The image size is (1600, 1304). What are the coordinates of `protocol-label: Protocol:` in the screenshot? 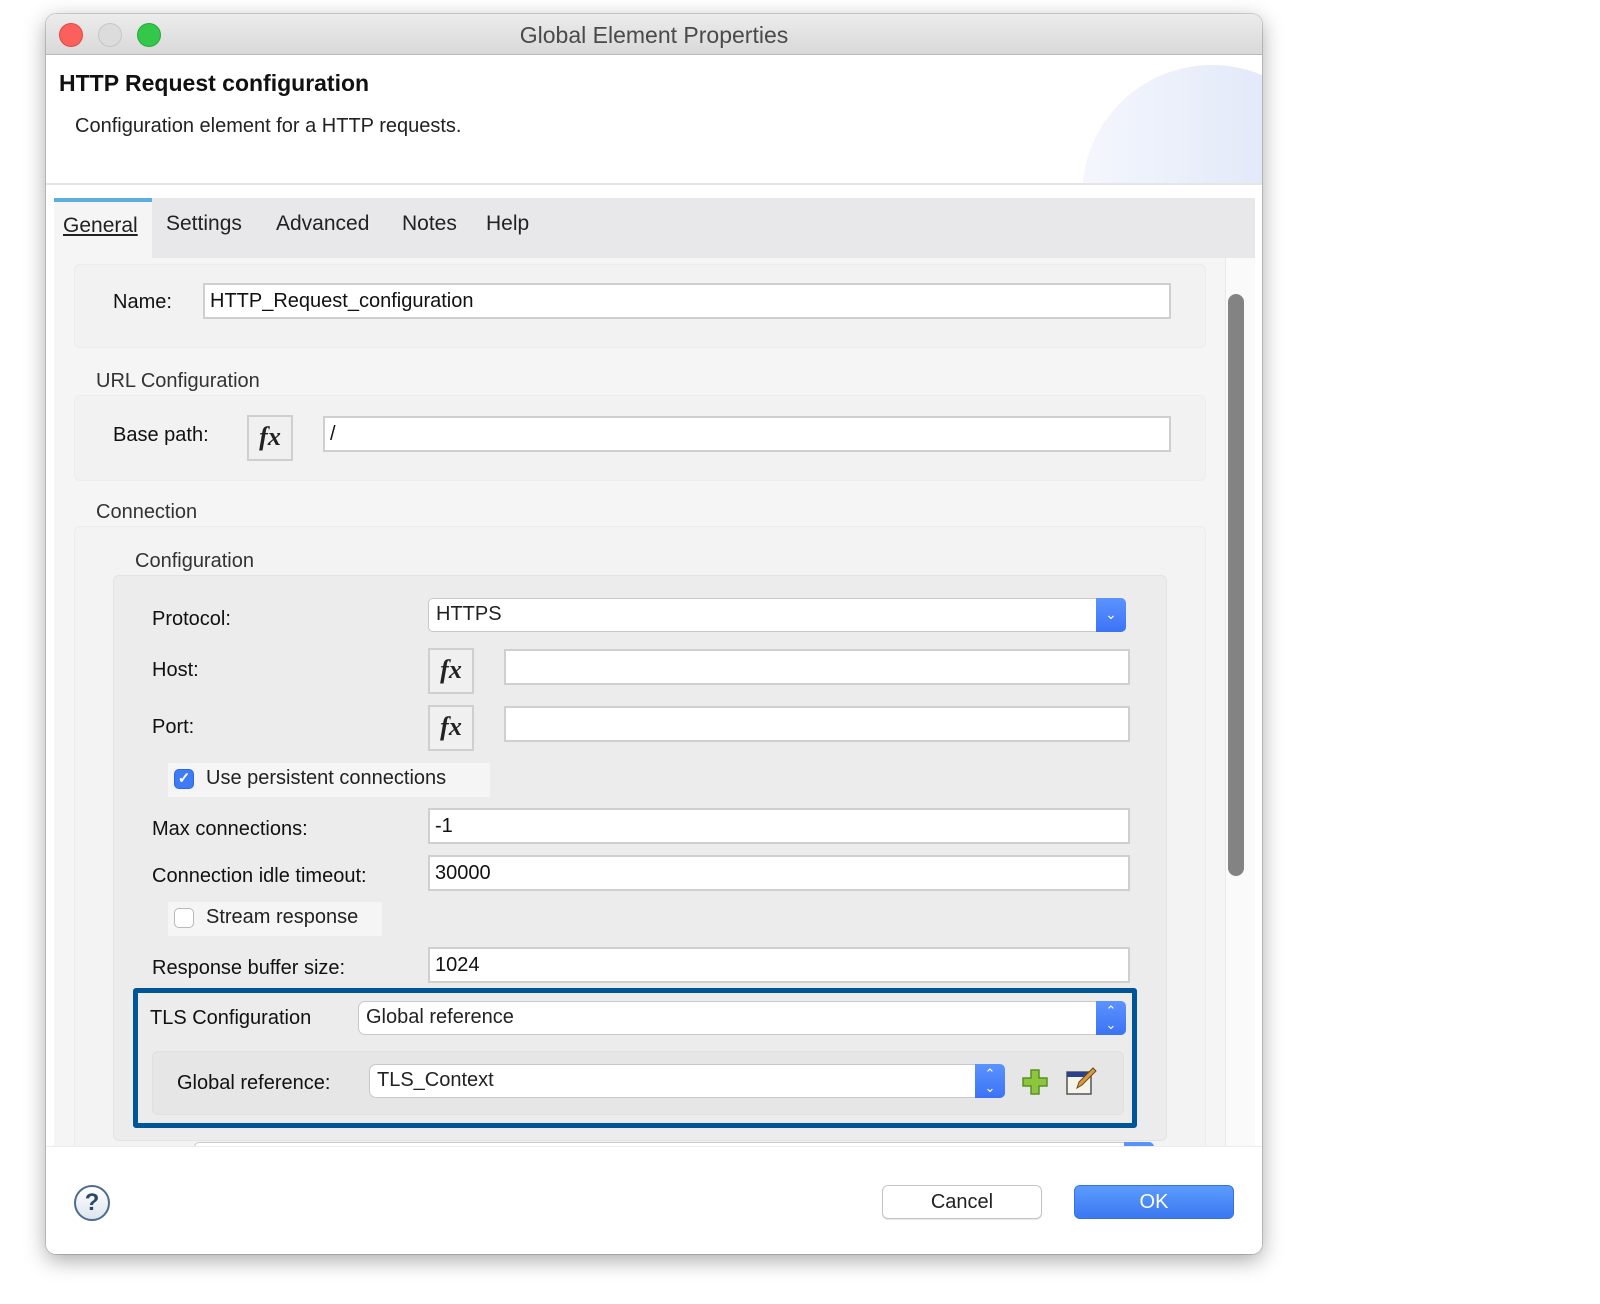 It's located at (191, 619).